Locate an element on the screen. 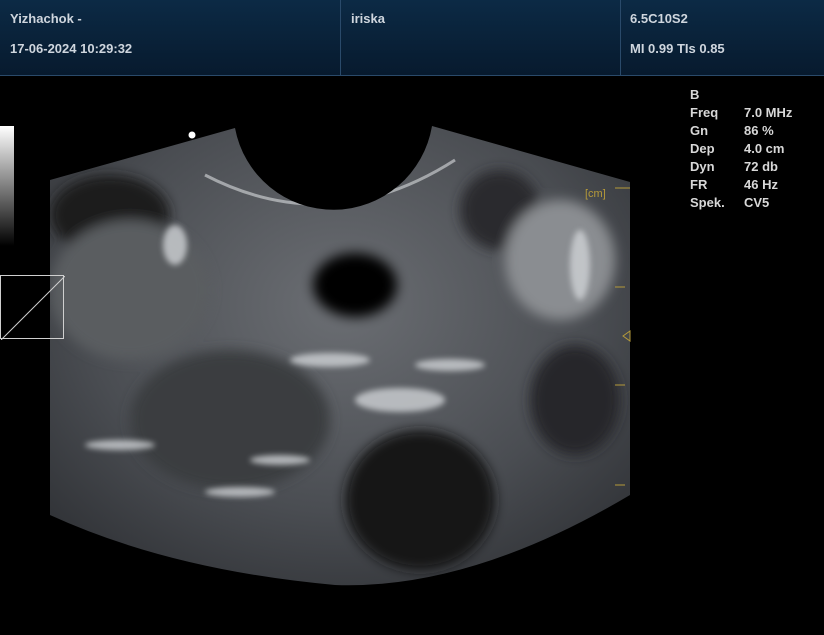 The height and width of the screenshot is (635, 824). param-row-framerate: FR 46 Hz is located at coordinates (734, 184).